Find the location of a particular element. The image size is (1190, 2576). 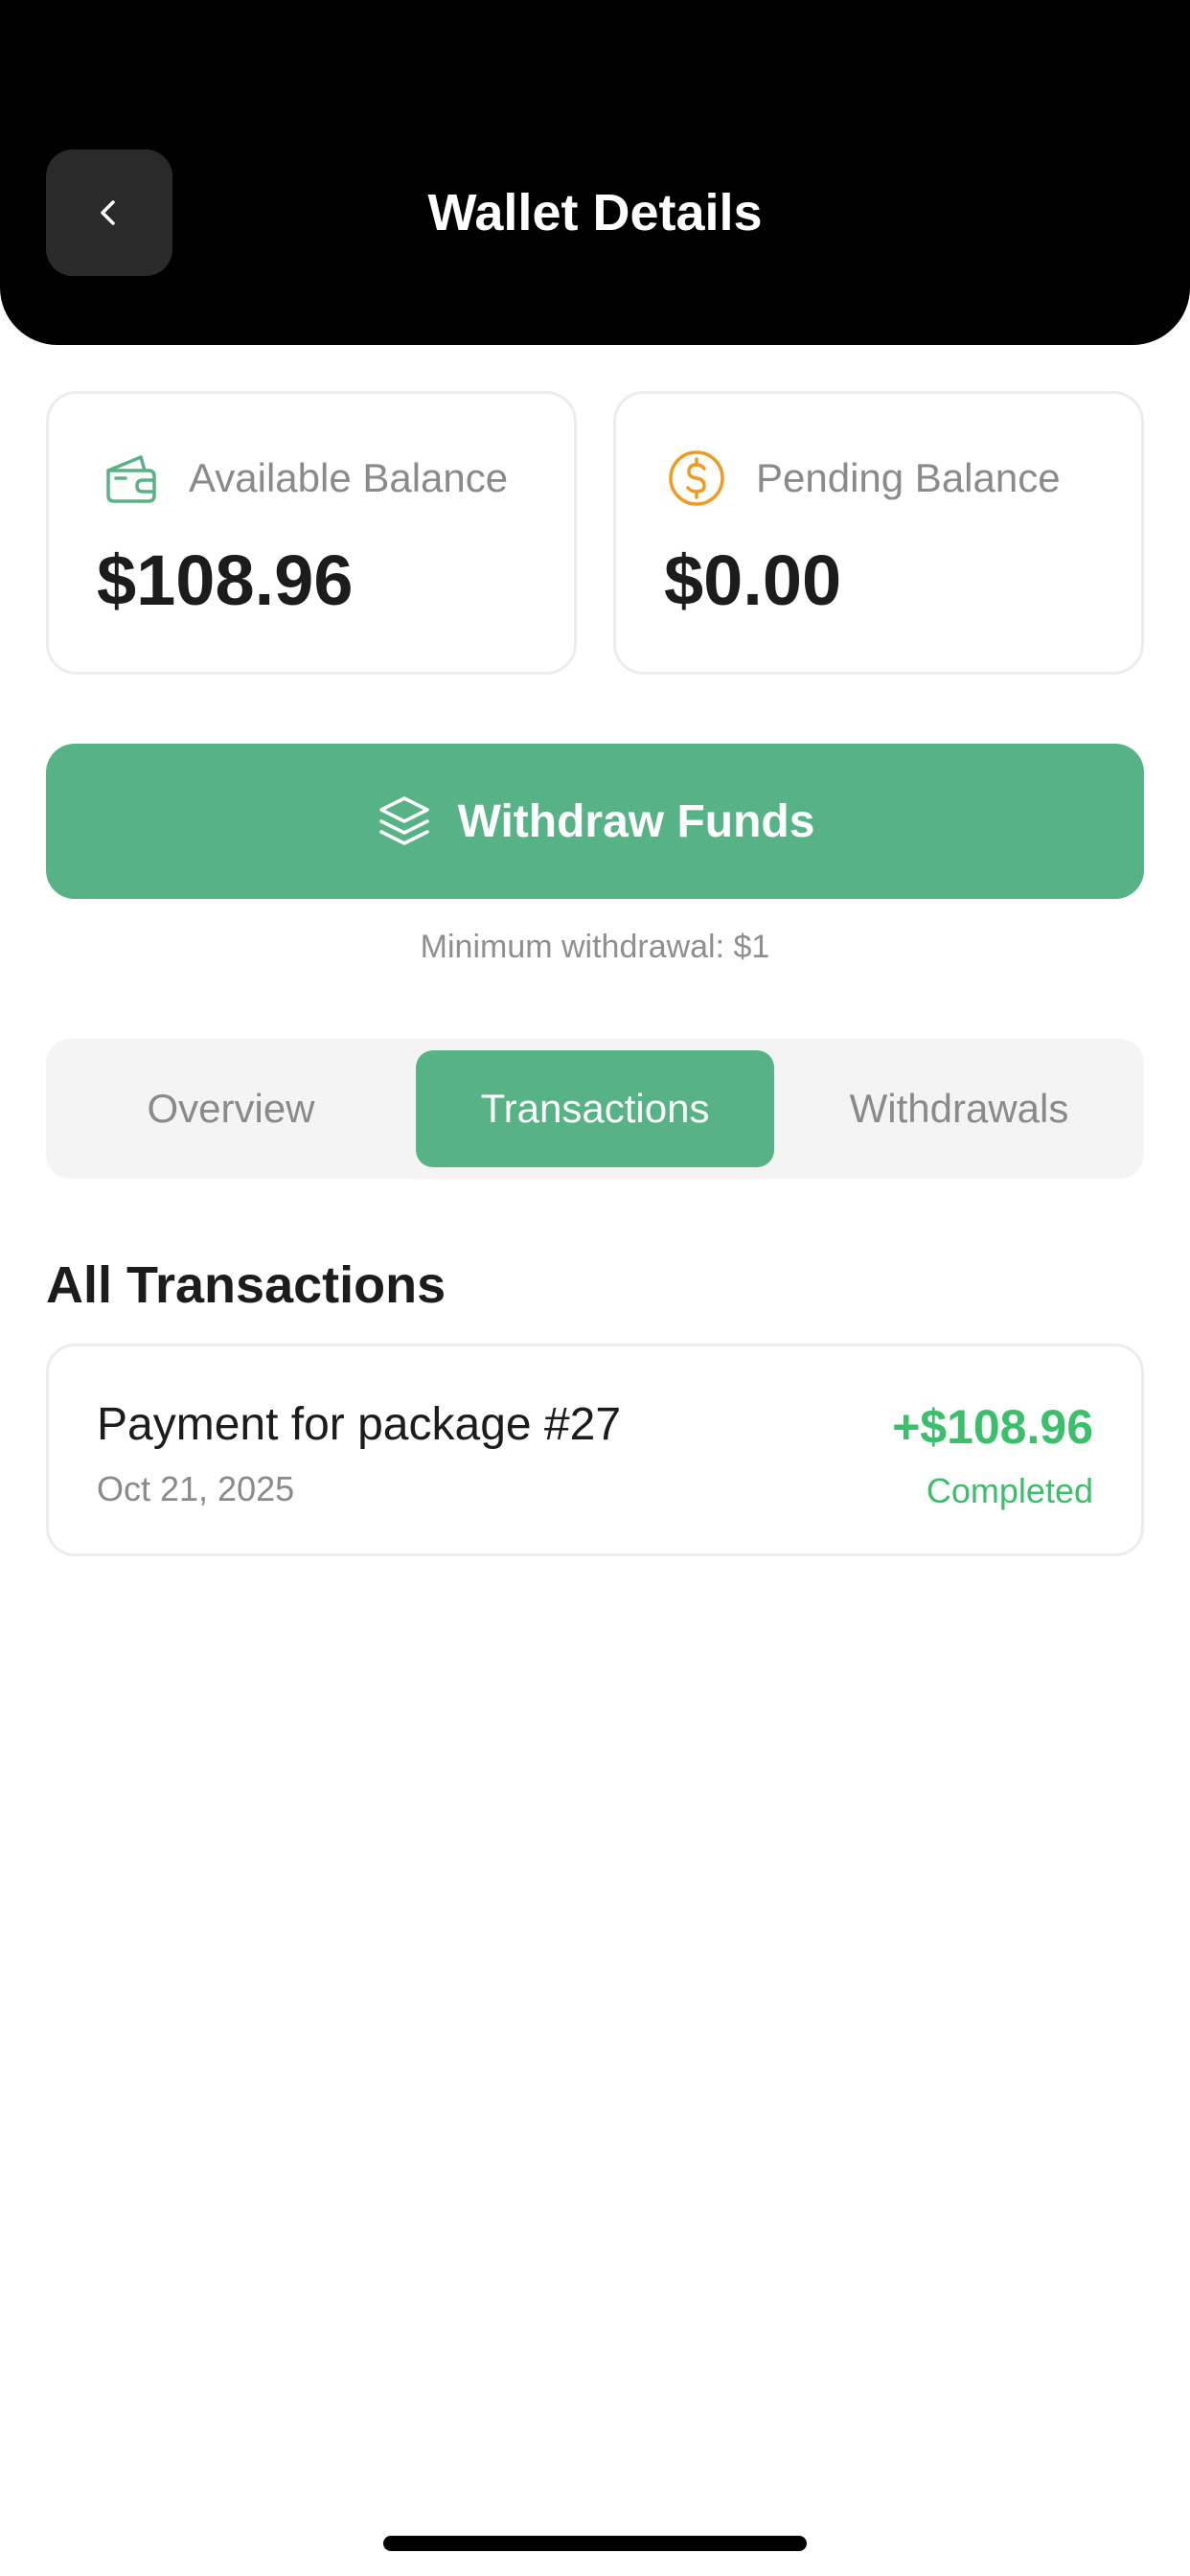

tab-overview: Overview is located at coordinates (230, 1108).